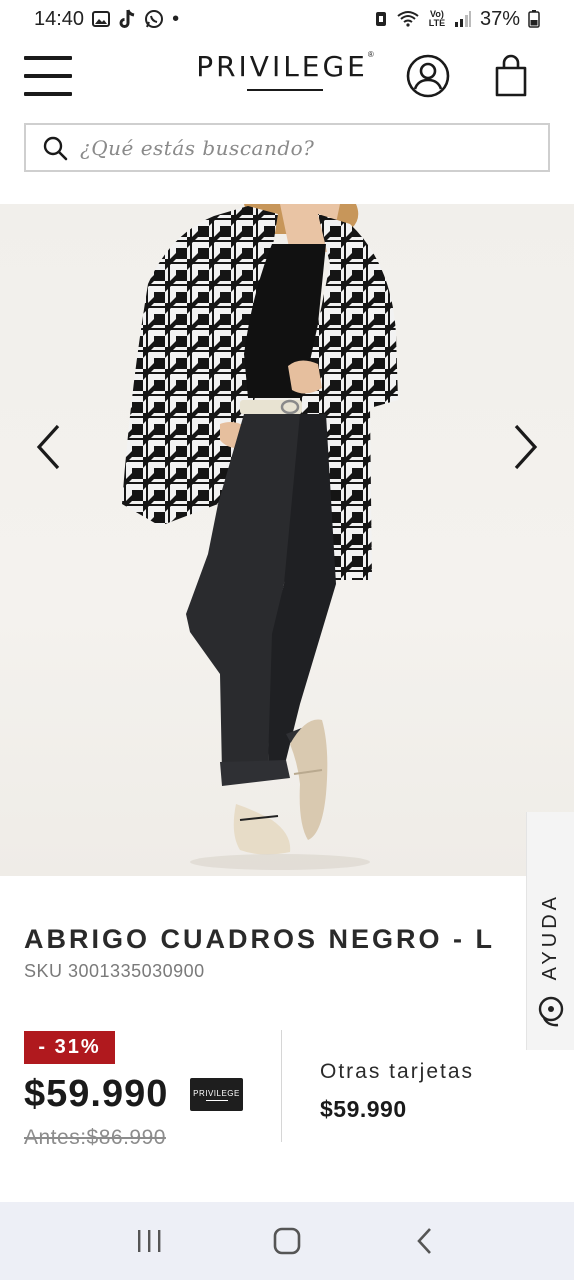 Image resolution: width=574 pixels, height=1280 pixels. Describe the element at coordinates (437, 18) in the screenshot. I see `network-type: Vo) LTE` at that location.